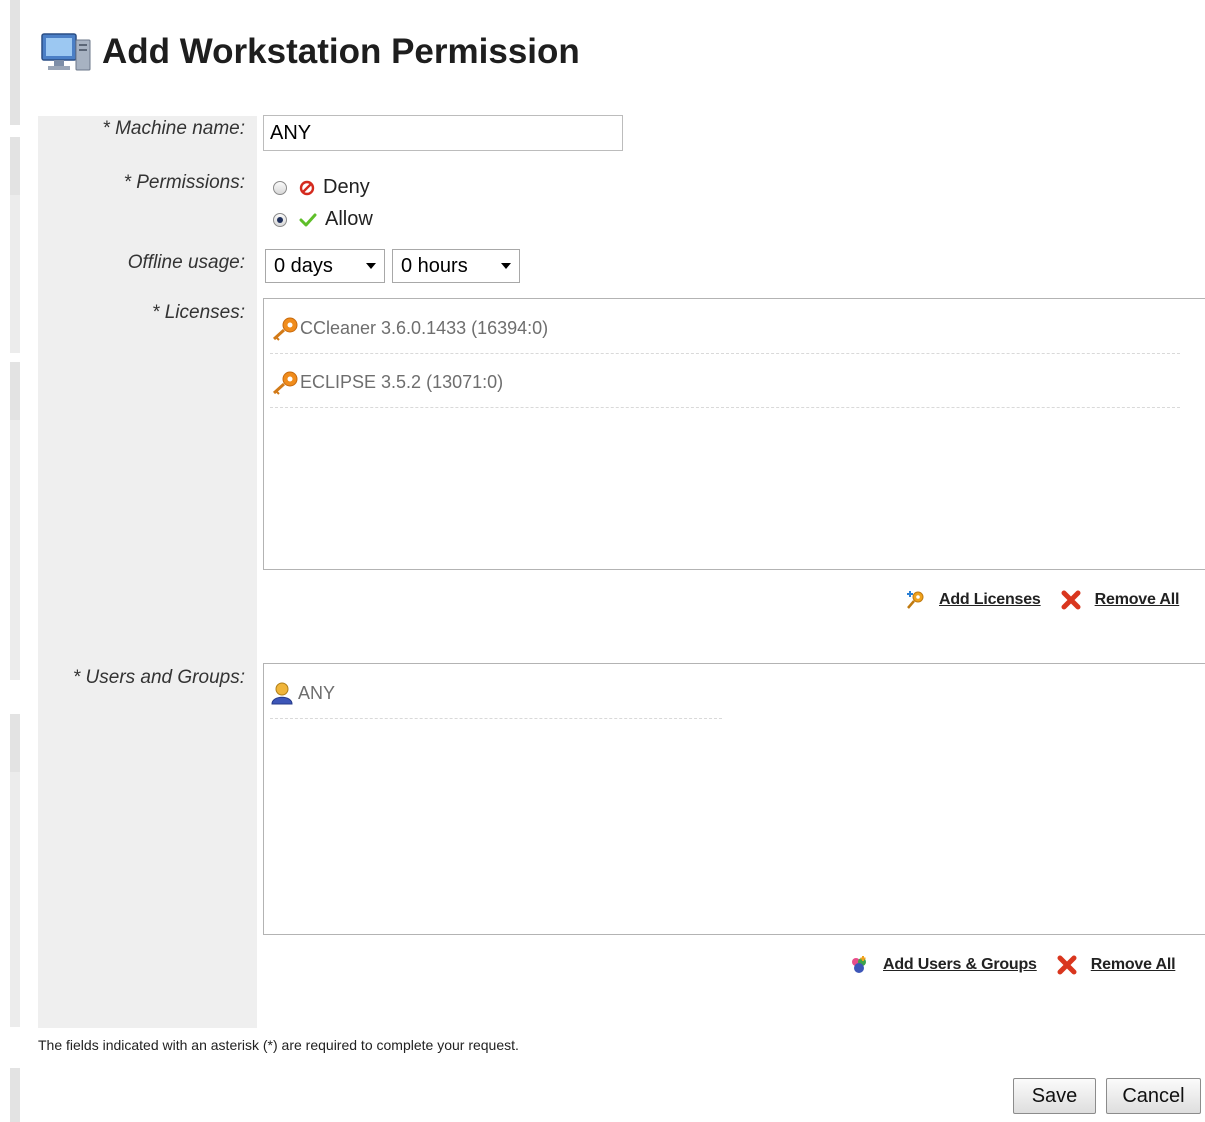 The height and width of the screenshot is (1122, 1205). What do you see at coordinates (1054, 1096) in the screenshot?
I see `save-button: Save` at bounding box center [1054, 1096].